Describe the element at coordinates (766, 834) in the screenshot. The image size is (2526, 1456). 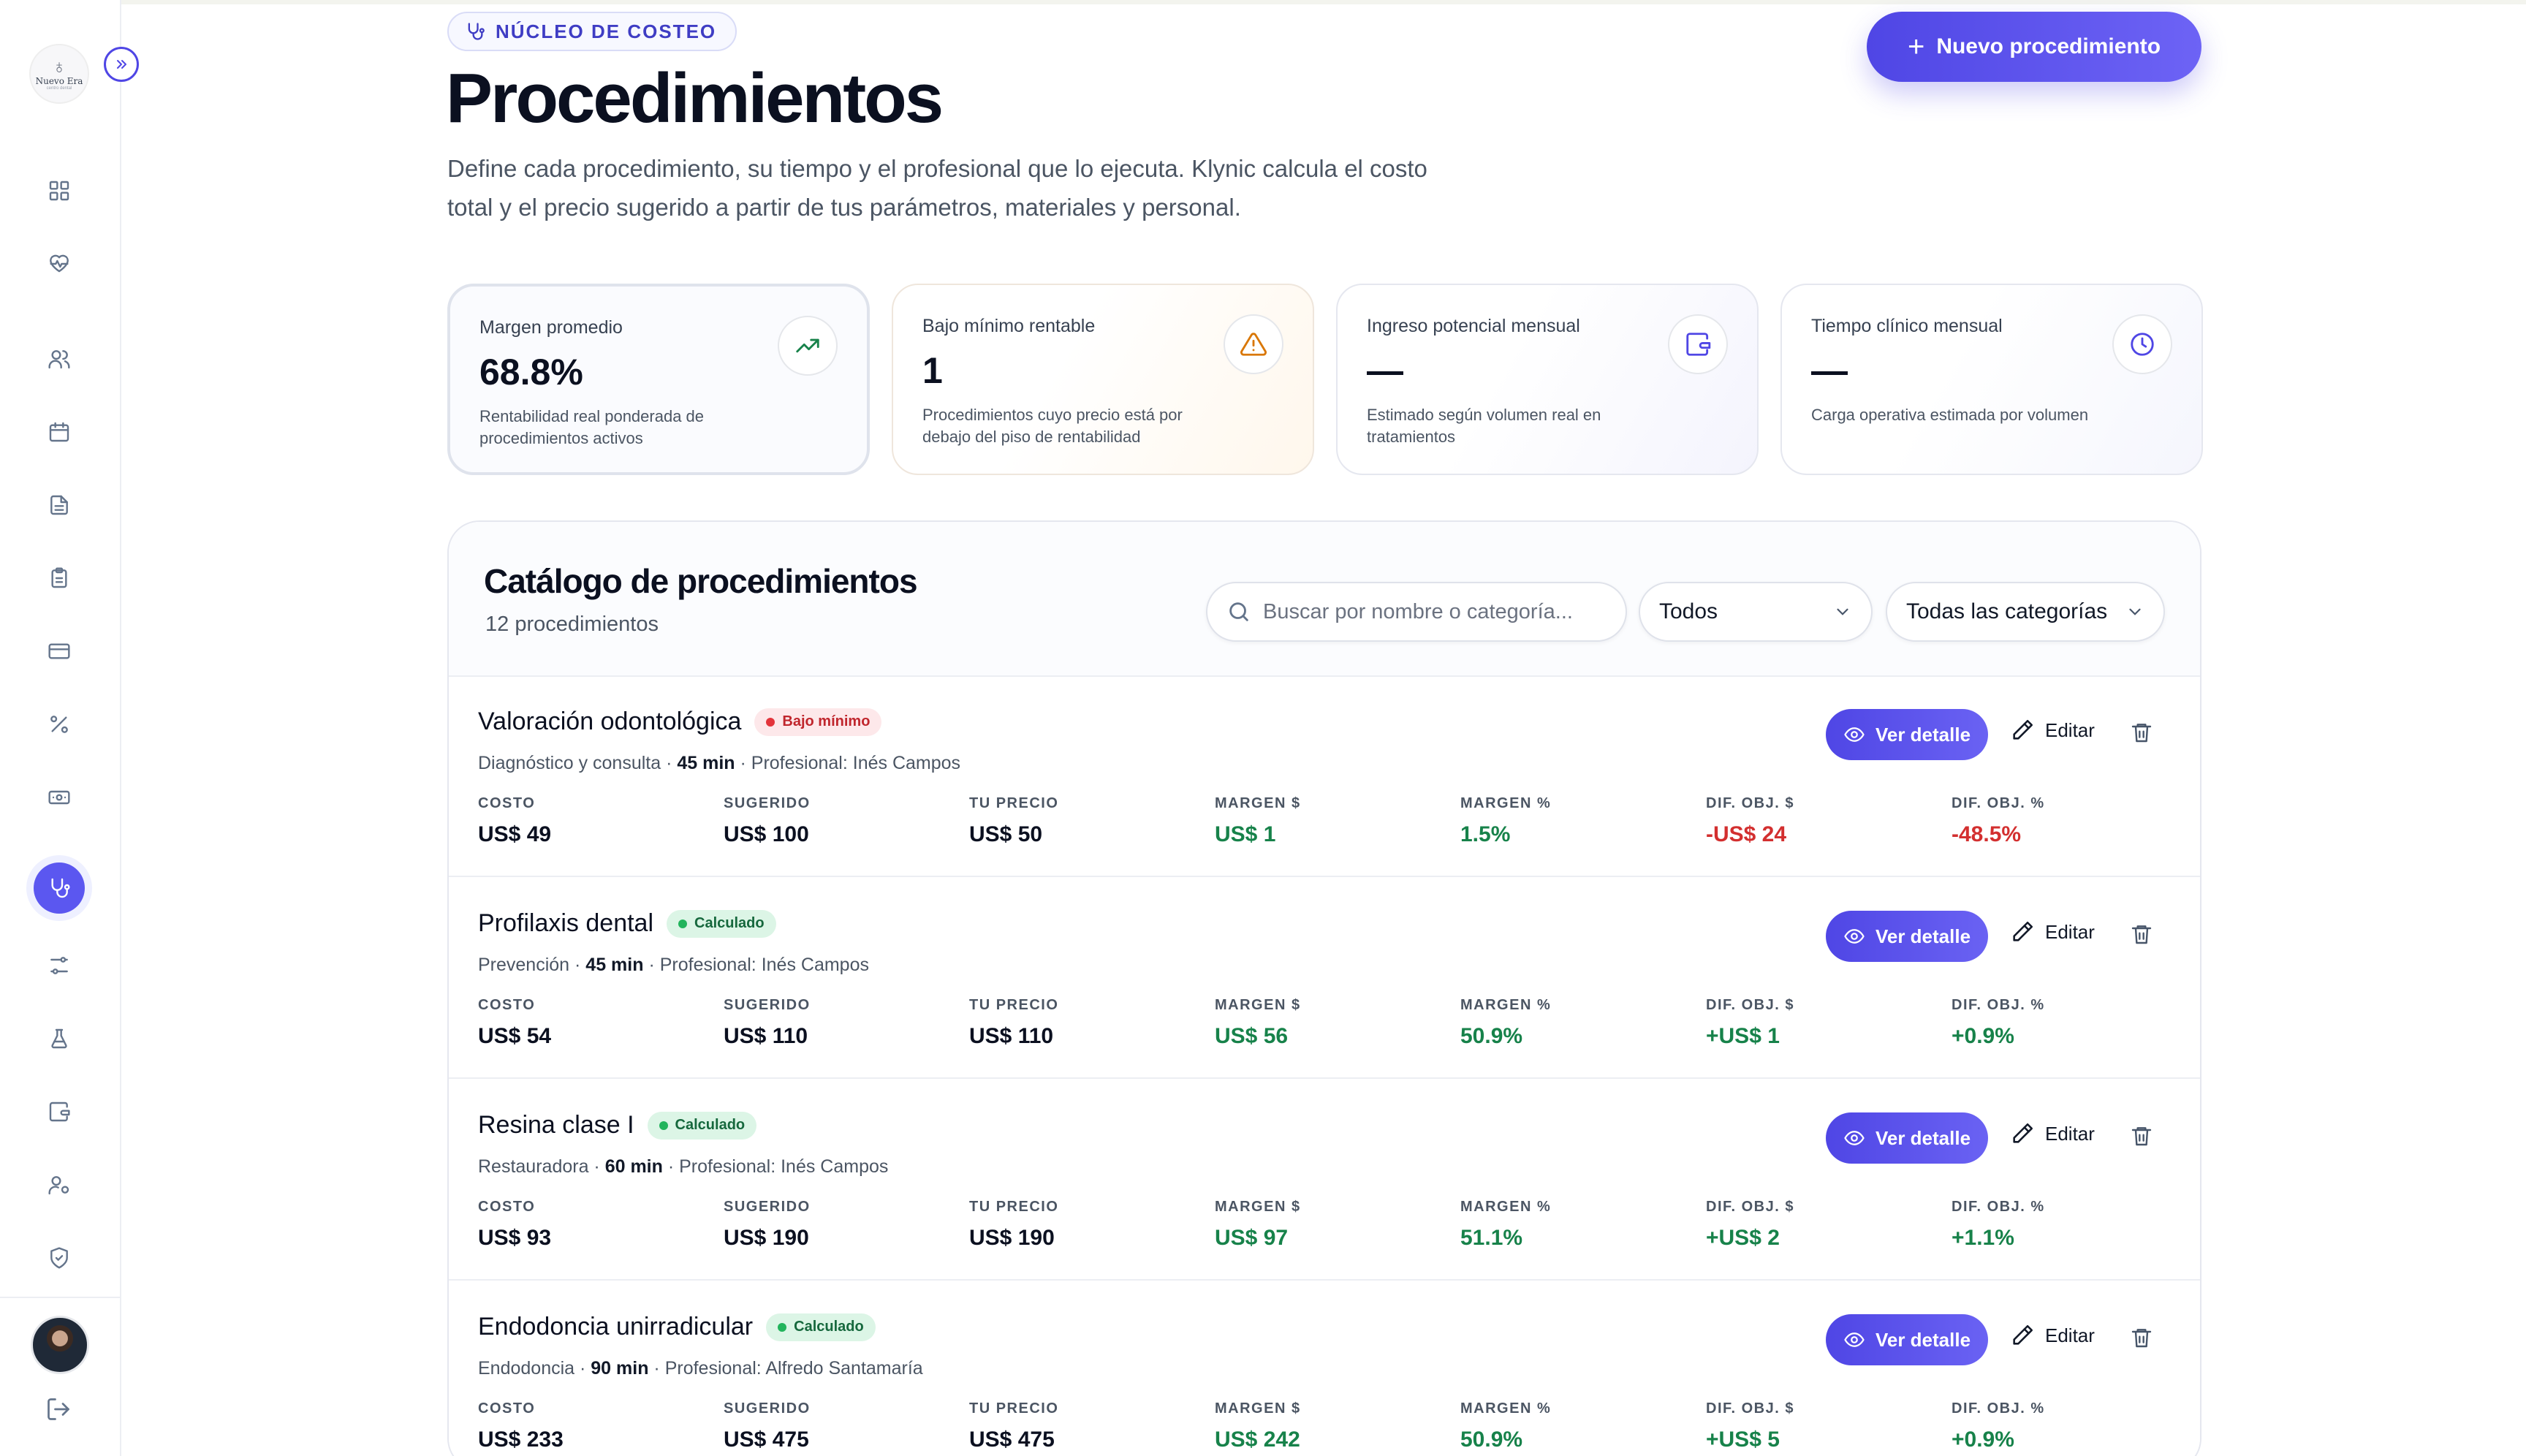
I see `metric-value: US$ 100` at that location.